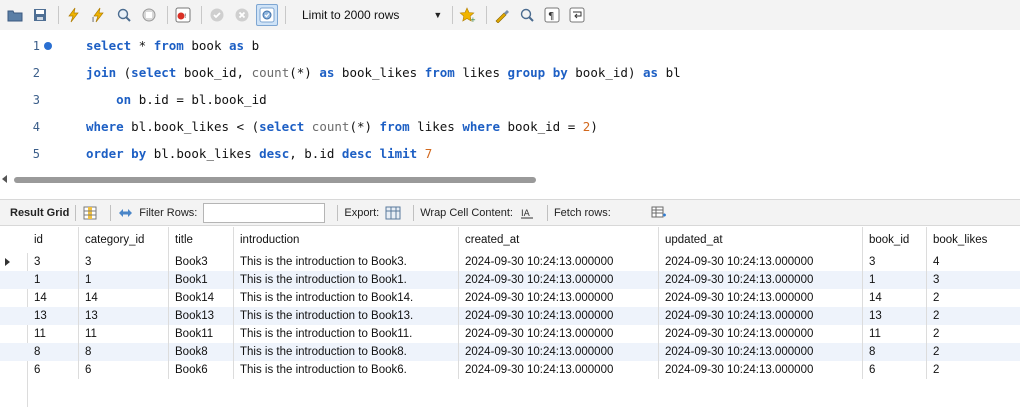  What do you see at coordinates (267, 15) in the screenshot?
I see `autocommit-icon` at bounding box center [267, 15].